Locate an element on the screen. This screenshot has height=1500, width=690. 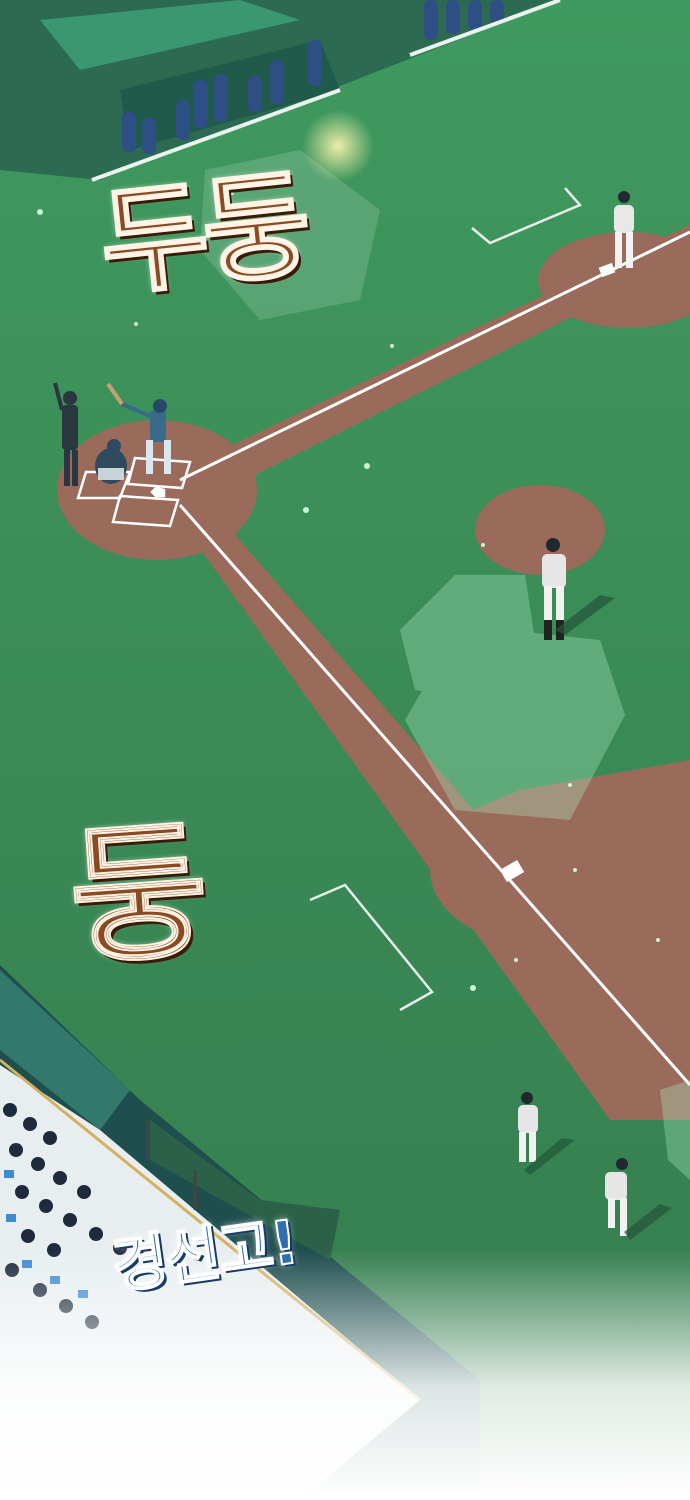
sound-effect-dudung: 두둥 is located at coordinates (202, 234).